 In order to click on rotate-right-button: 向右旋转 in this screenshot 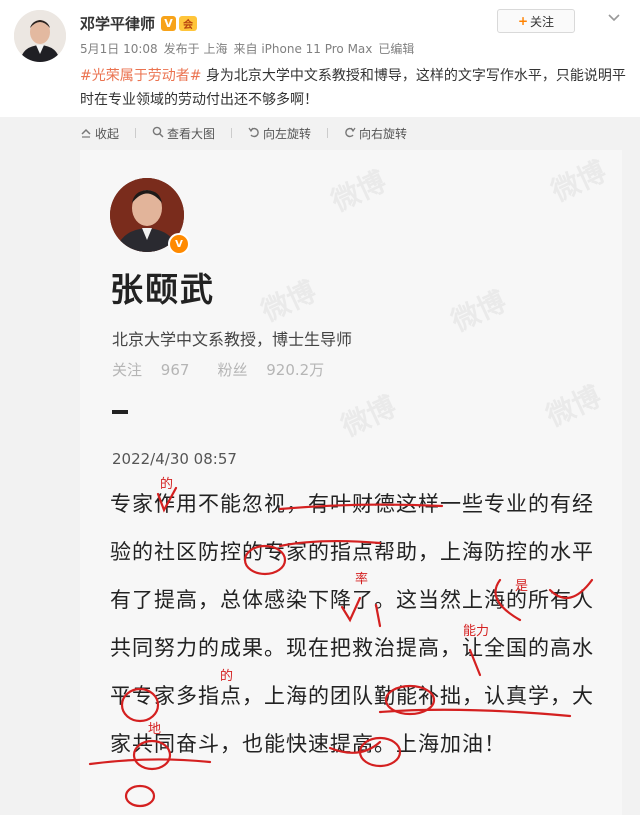, I will do `click(375, 133)`.